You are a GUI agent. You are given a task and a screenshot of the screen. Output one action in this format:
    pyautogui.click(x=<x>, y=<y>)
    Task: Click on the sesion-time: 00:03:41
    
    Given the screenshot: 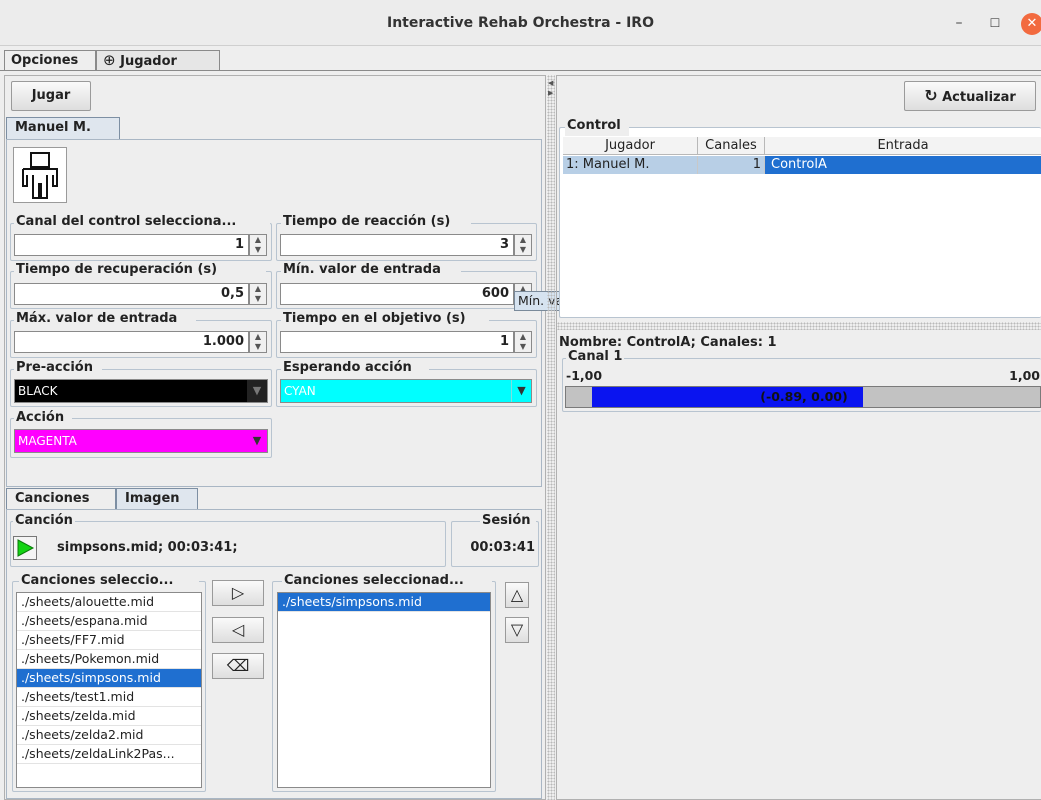 What is the action you would take?
    pyautogui.click(x=502, y=547)
    